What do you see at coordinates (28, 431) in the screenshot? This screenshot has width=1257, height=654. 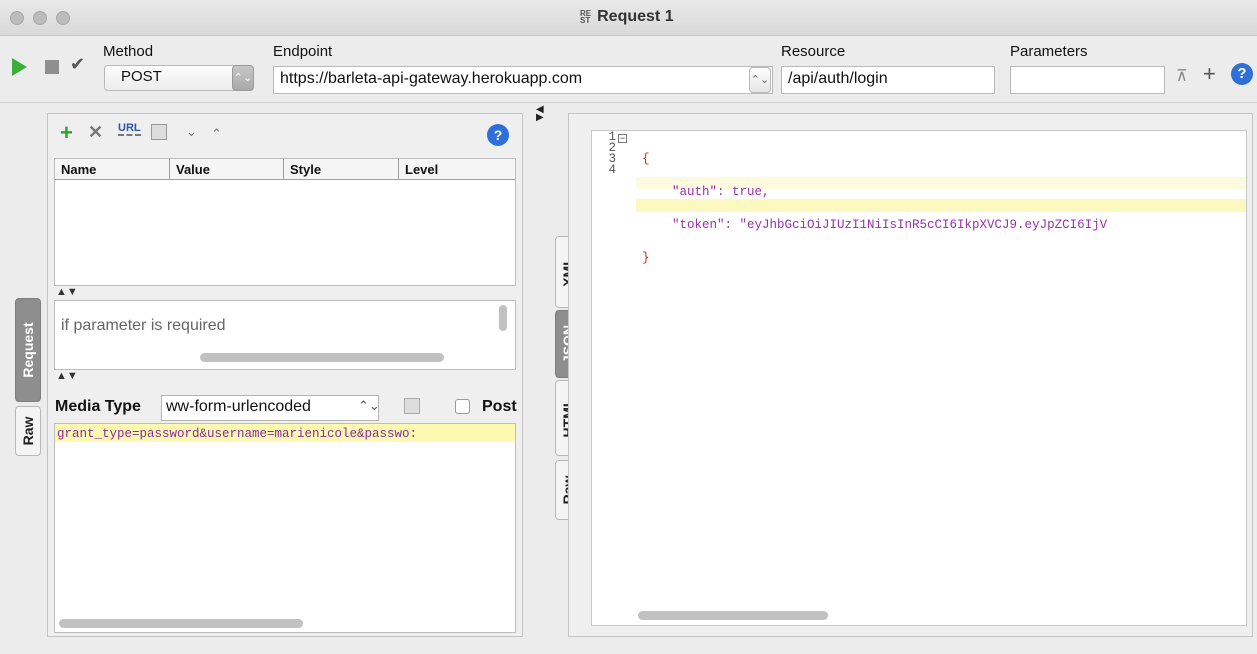 I see `tab-raw-request: Raw` at bounding box center [28, 431].